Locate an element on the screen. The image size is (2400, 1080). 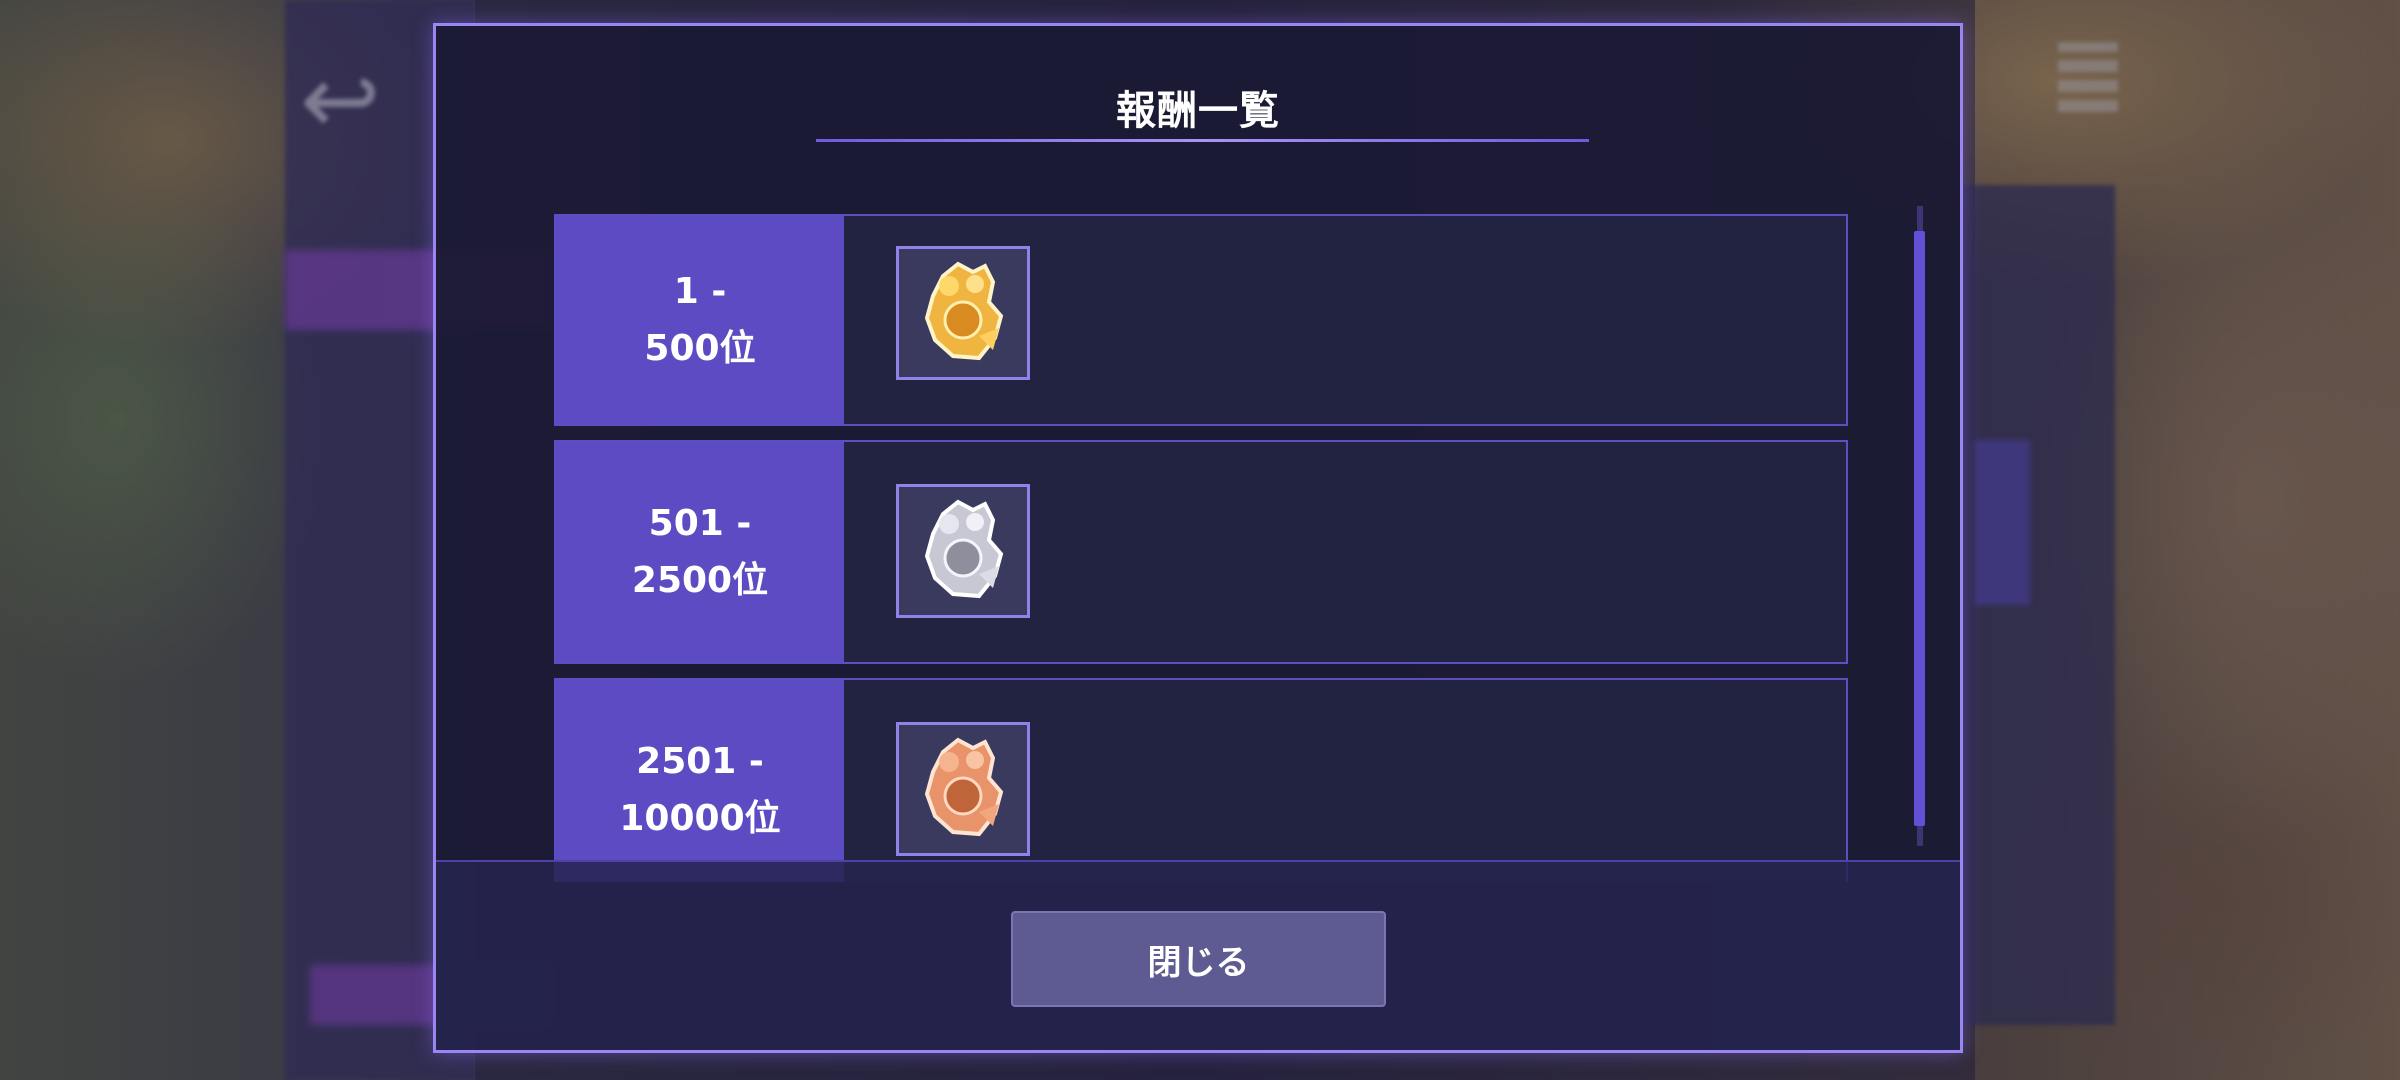
reward-row: 2501 - 10000位 is located at coordinates (1201, 780).